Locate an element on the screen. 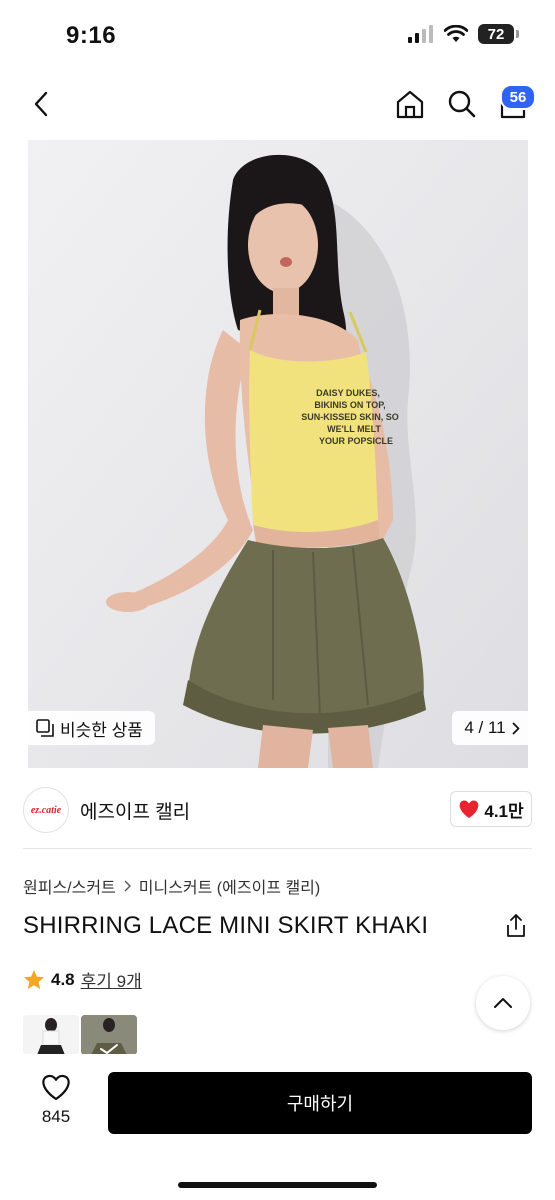  heart-outline-icon is located at coordinates (56, 1087).